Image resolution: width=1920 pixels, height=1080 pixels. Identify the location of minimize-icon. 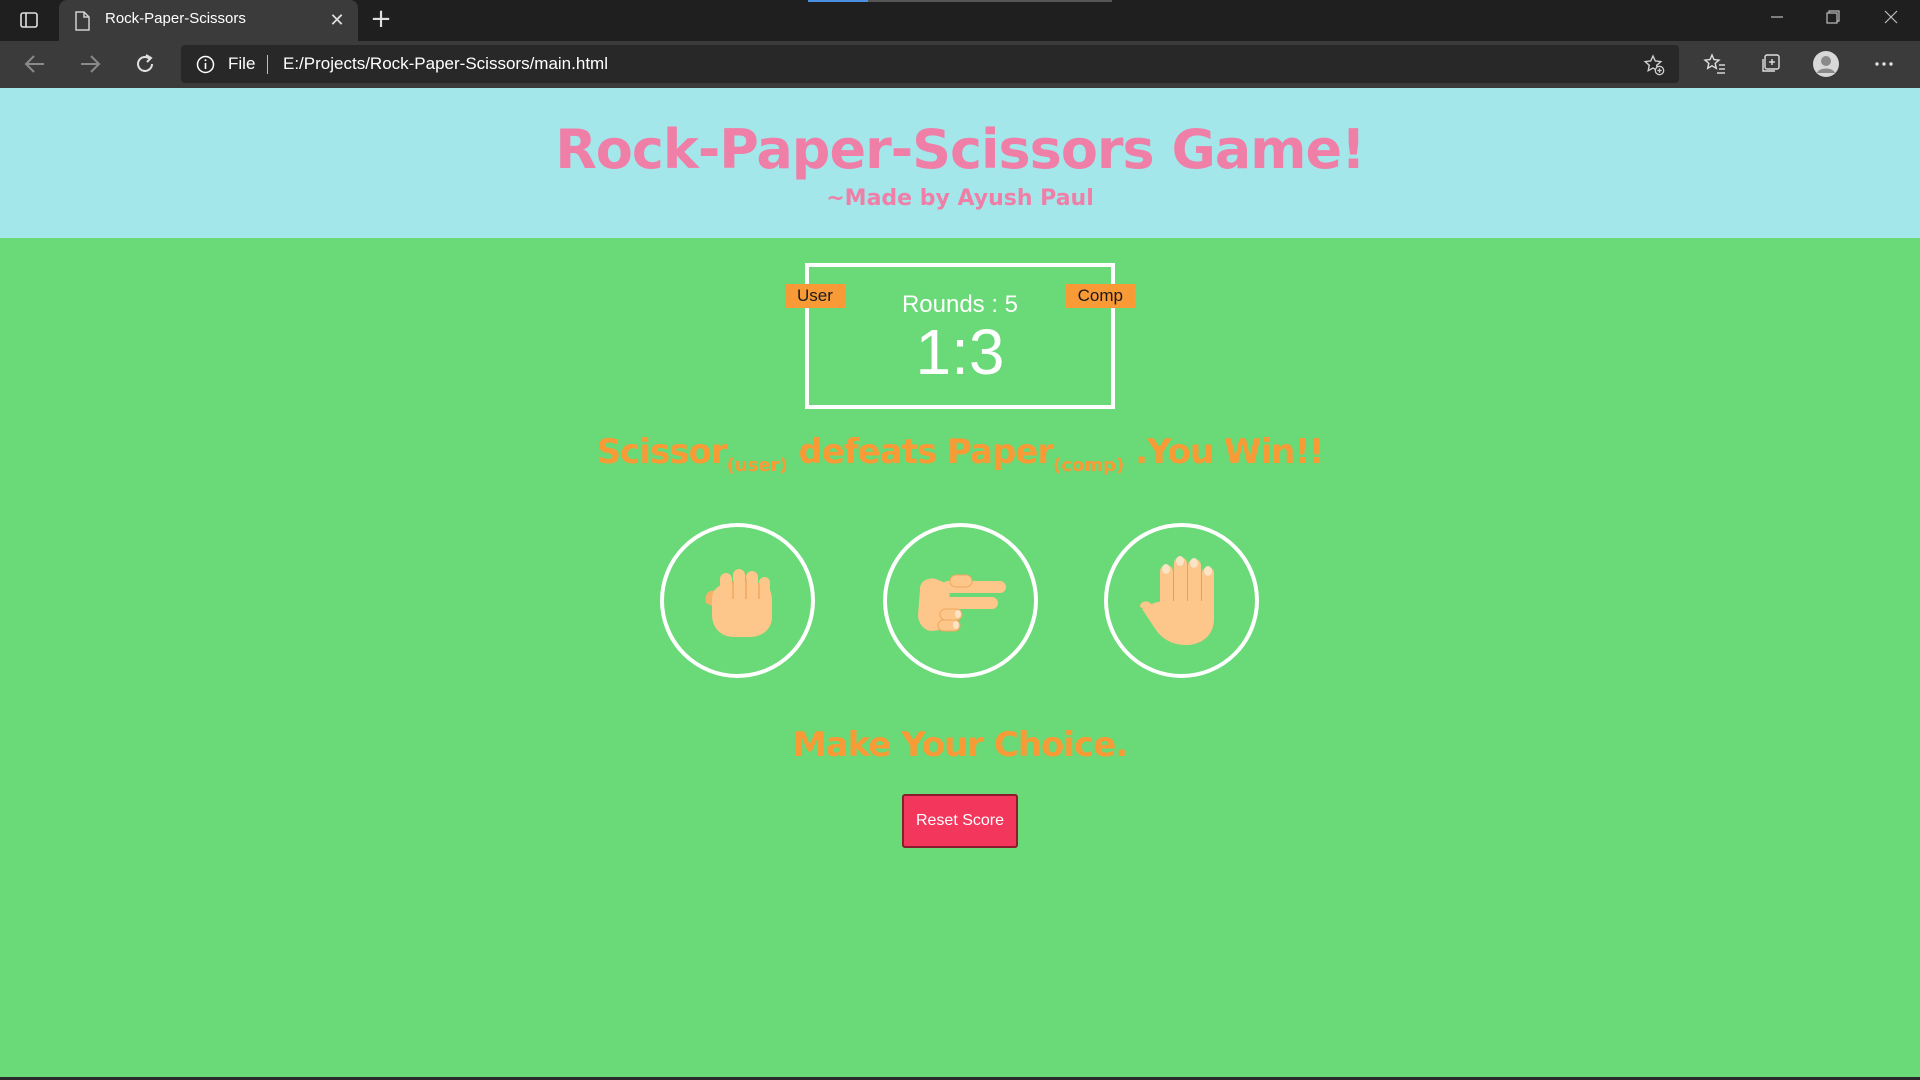
(1777, 19).